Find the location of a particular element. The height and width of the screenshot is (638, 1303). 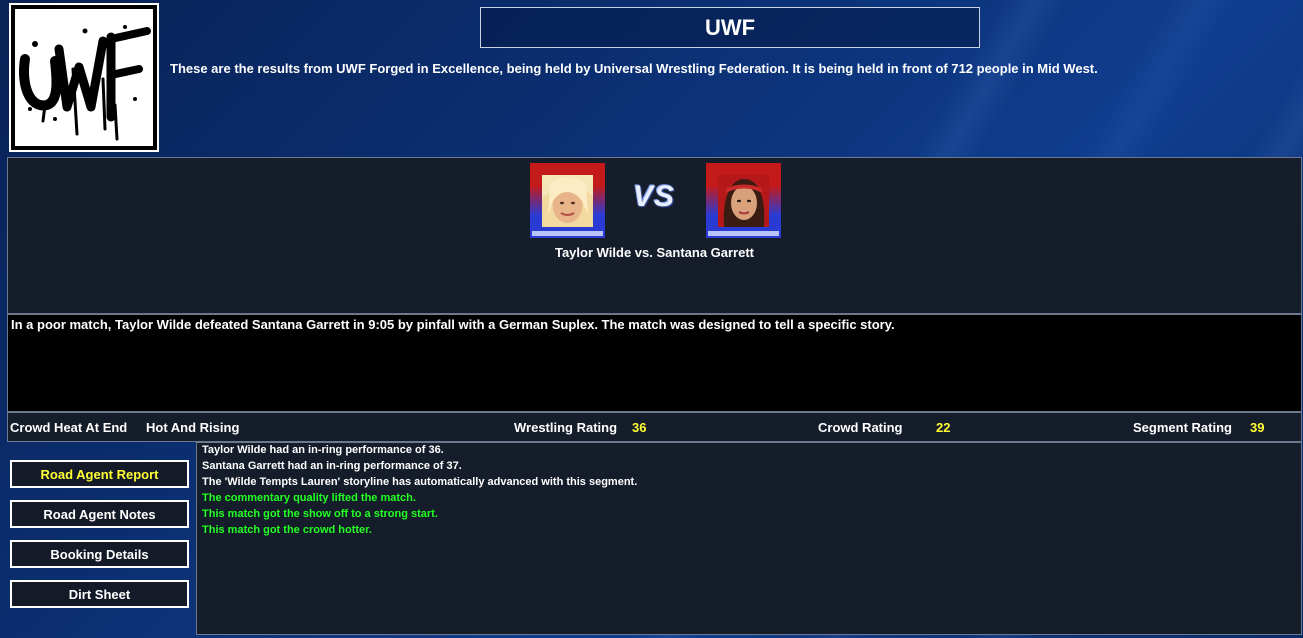

vs-label: VS is located at coordinates (654, 196).